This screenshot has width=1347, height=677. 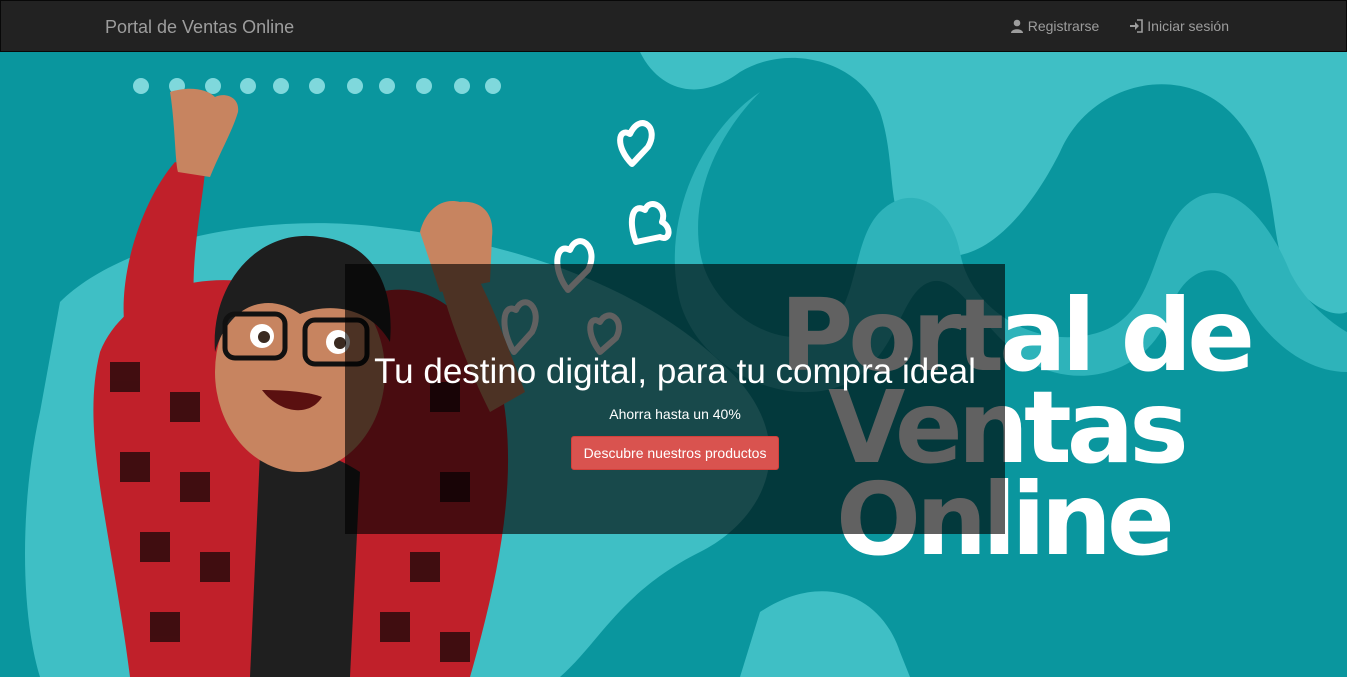 What do you see at coordinates (675, 371) in the screenshot?
I see `caption-title: Tu destino digital, para tu compra ideal` at bounding box center [675, 371].